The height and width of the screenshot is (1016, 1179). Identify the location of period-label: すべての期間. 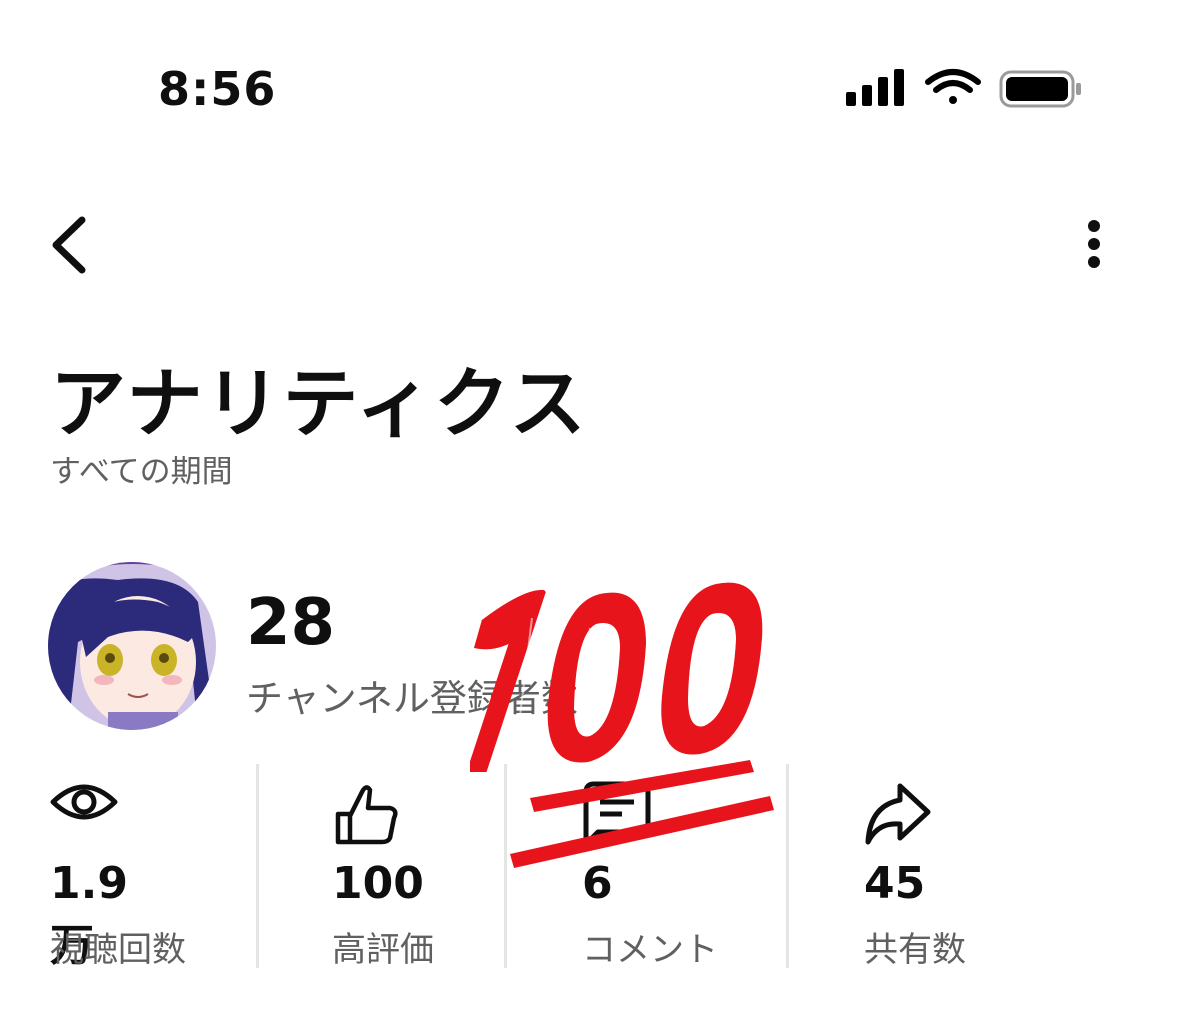
(141, 468).